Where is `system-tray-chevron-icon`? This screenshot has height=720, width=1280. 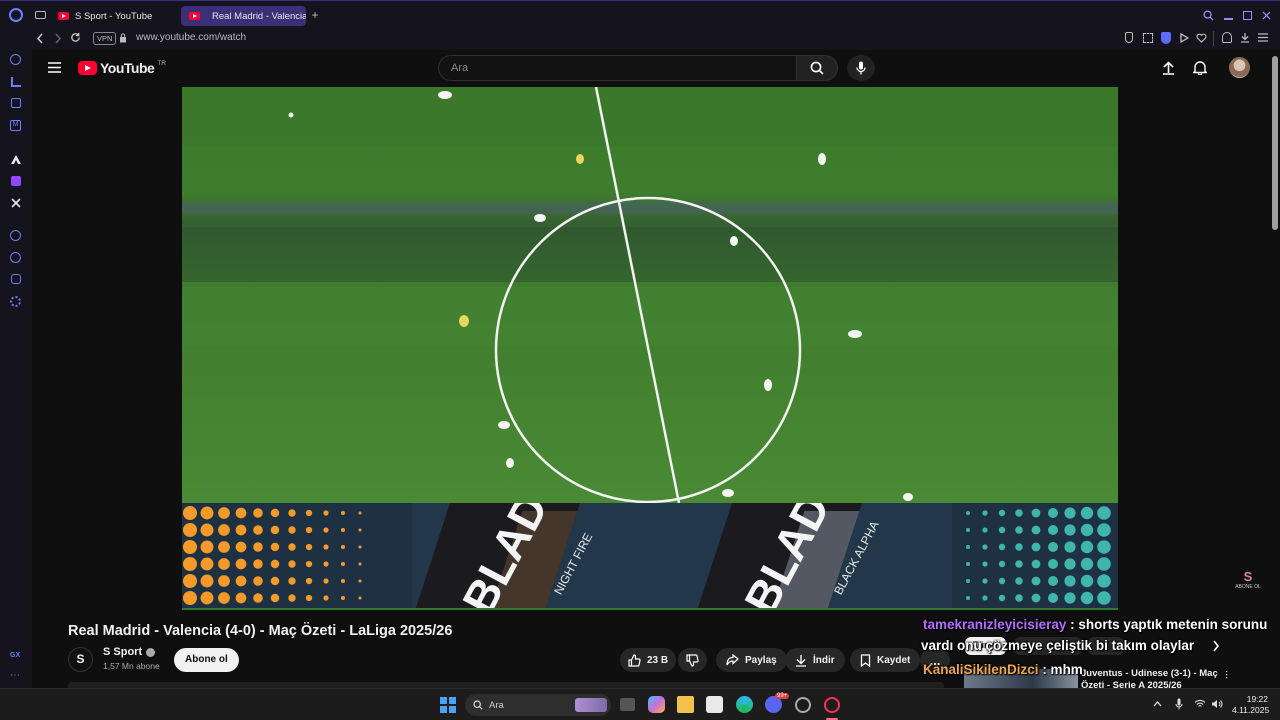 system-tray-chevron-icon is located at coordinates (1157, 704).